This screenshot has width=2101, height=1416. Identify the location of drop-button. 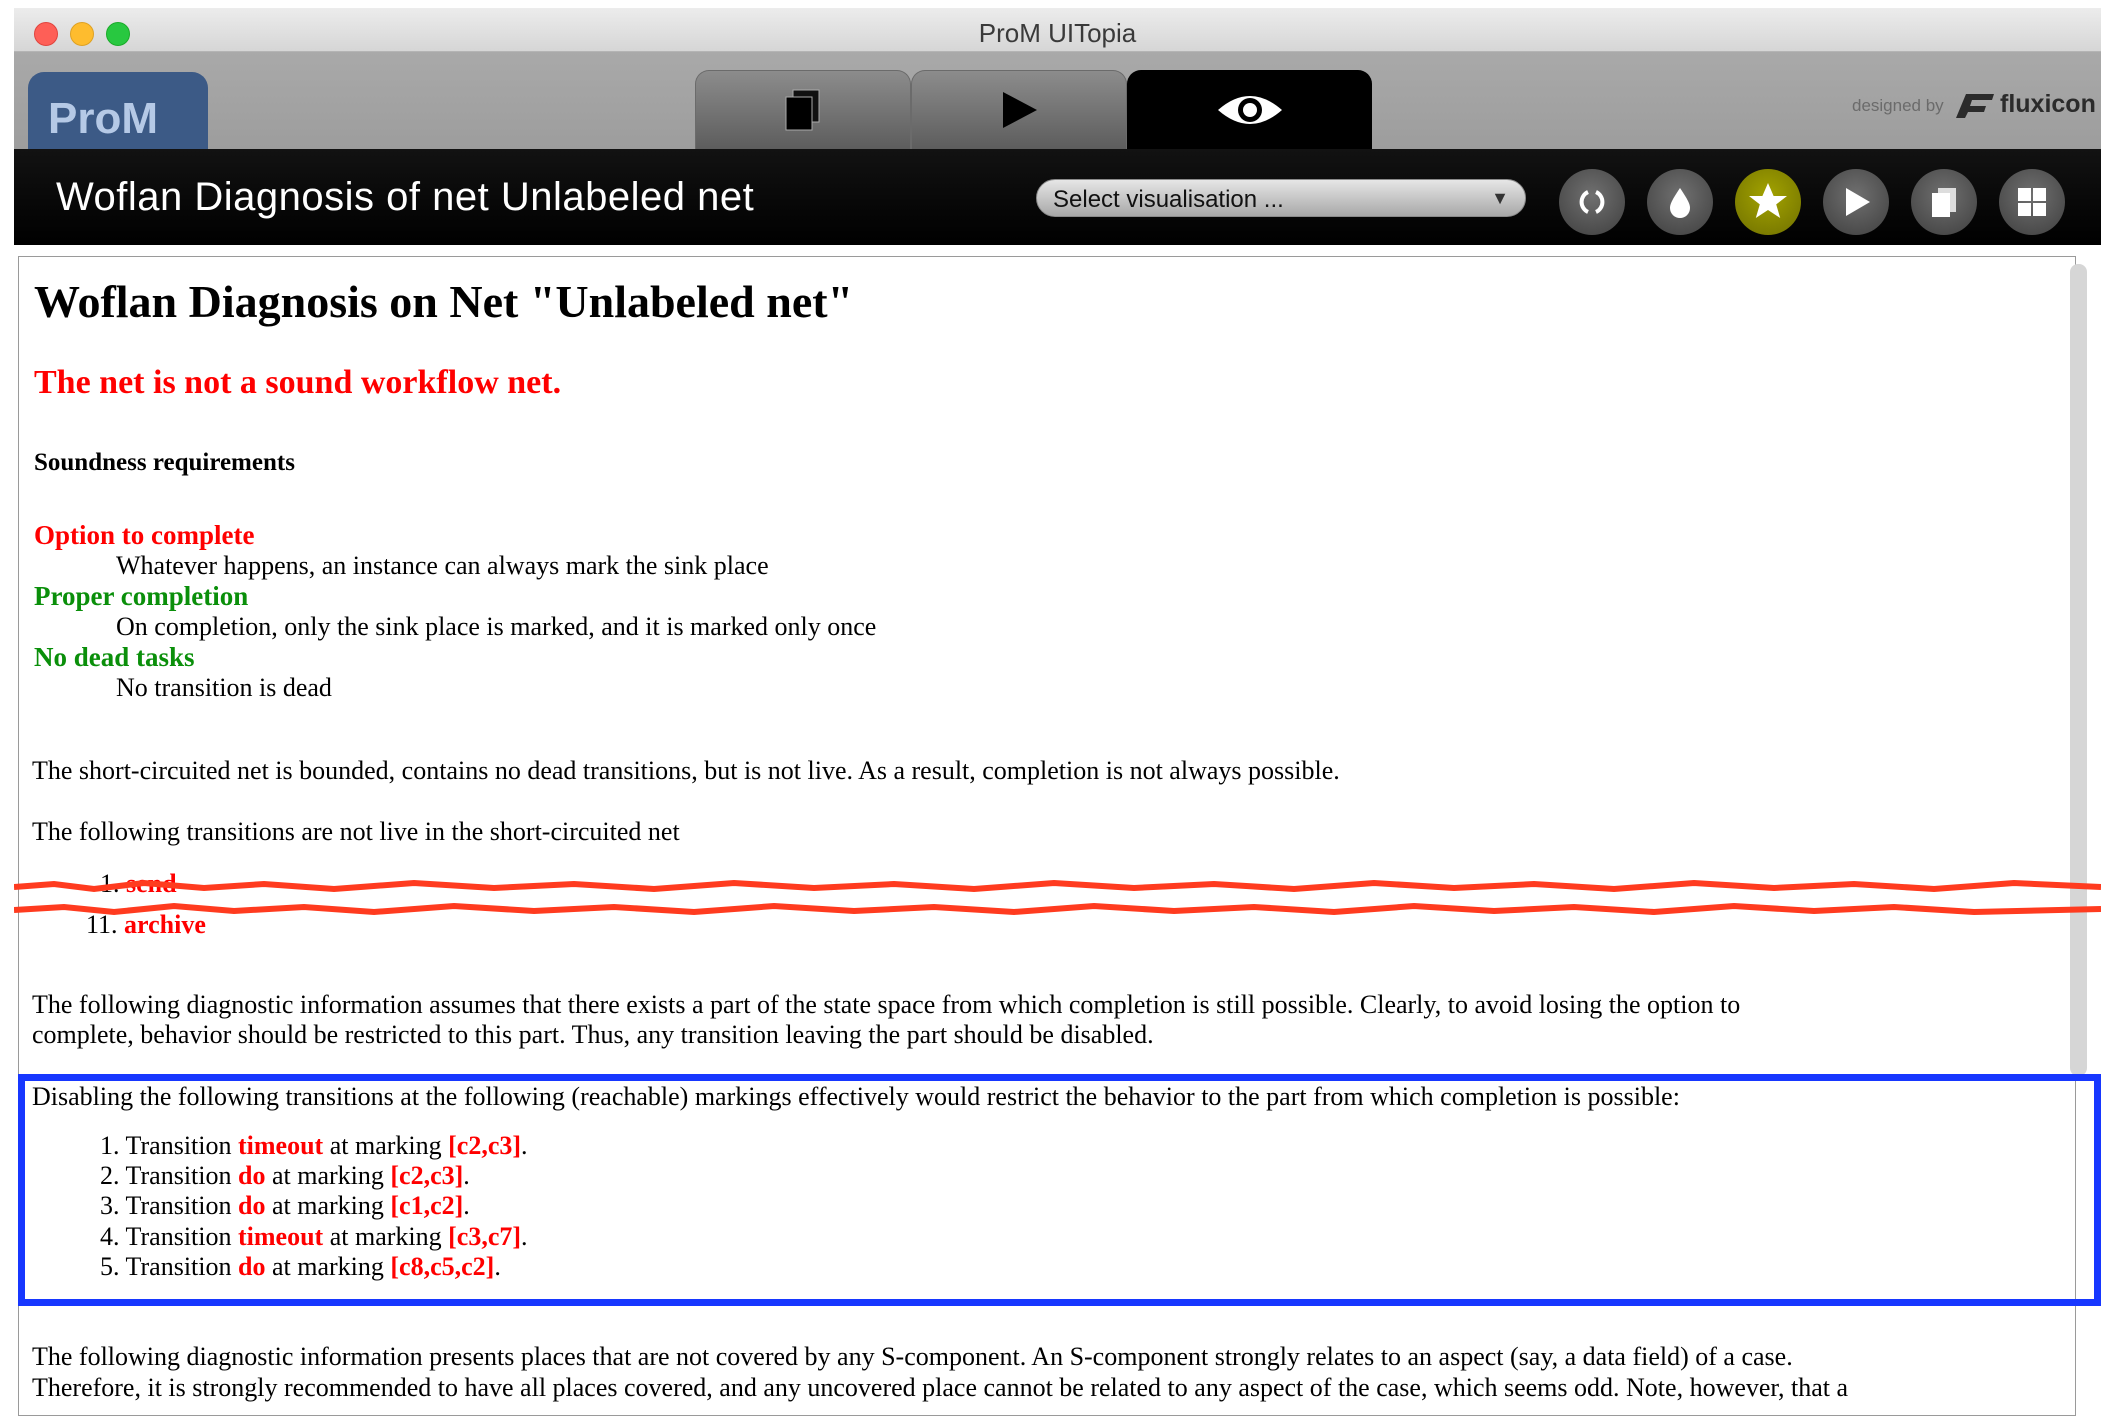
(1680, 202).